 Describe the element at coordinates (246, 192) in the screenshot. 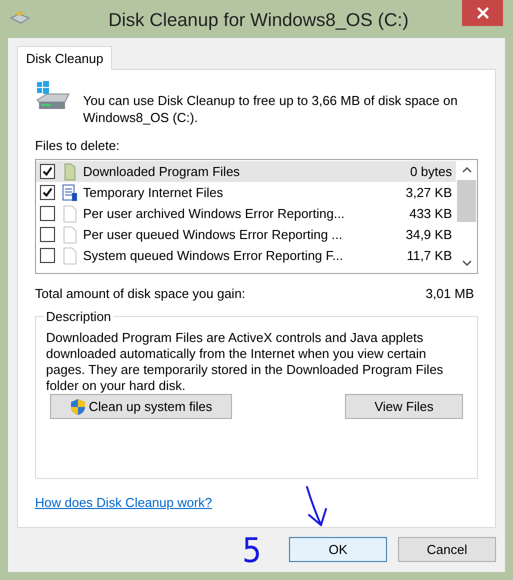

I see `list-row: Temporary Internet Files 3,27 KB` at that location.